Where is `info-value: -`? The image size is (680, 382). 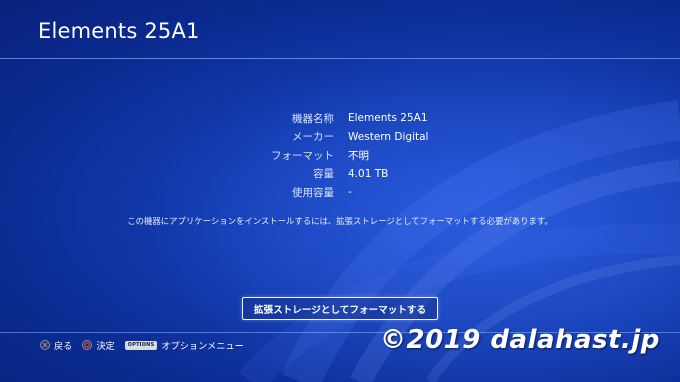 info-value: - is located at coordinates (350, 192).